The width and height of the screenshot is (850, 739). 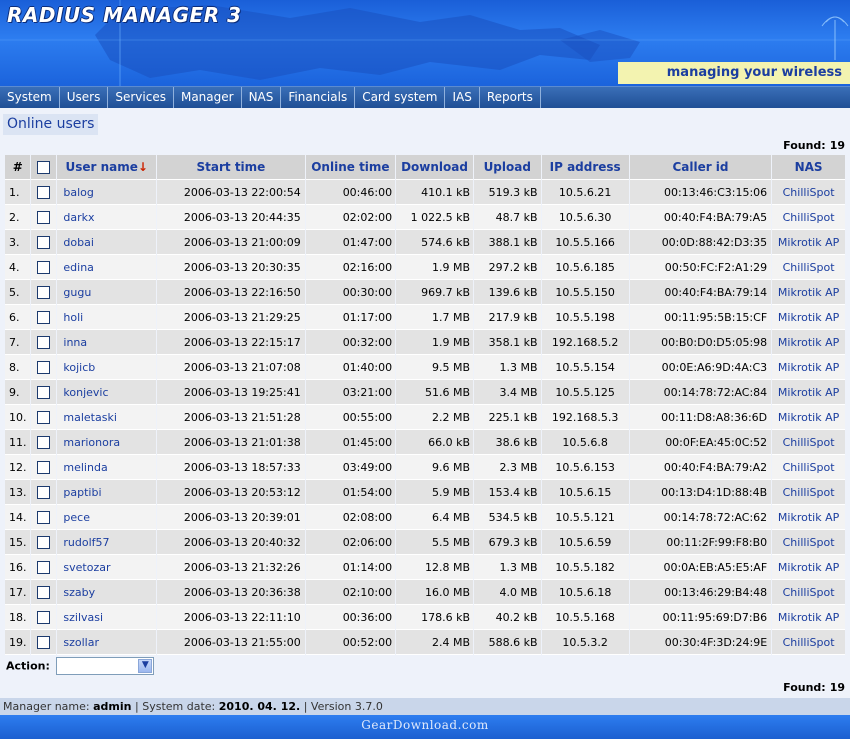 What do you see at coordinates (107, 367) in the screenshot?
I see `user-cell: kojicb` at bounding box center [107, 367].